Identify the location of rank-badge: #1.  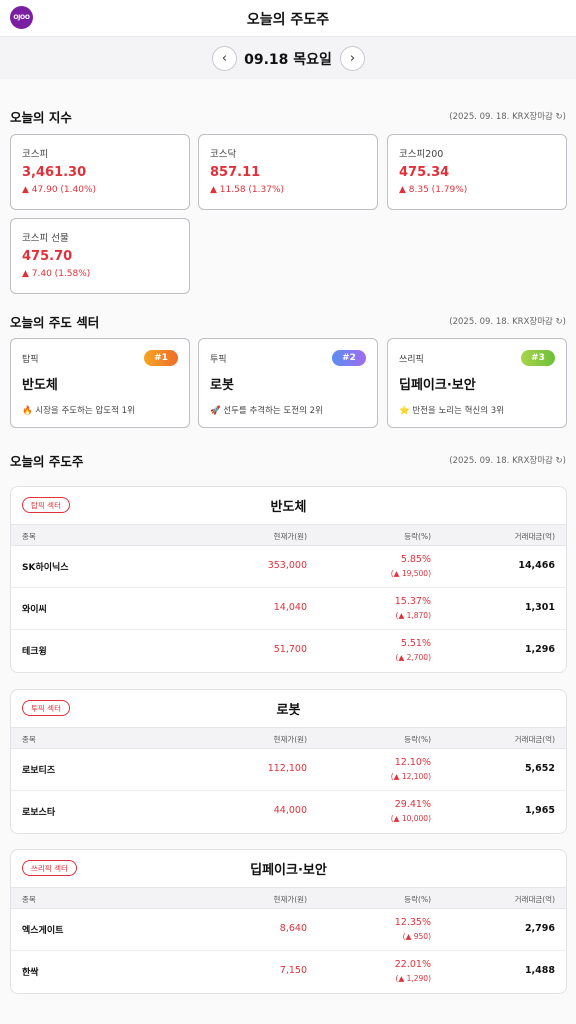
(161, 358).